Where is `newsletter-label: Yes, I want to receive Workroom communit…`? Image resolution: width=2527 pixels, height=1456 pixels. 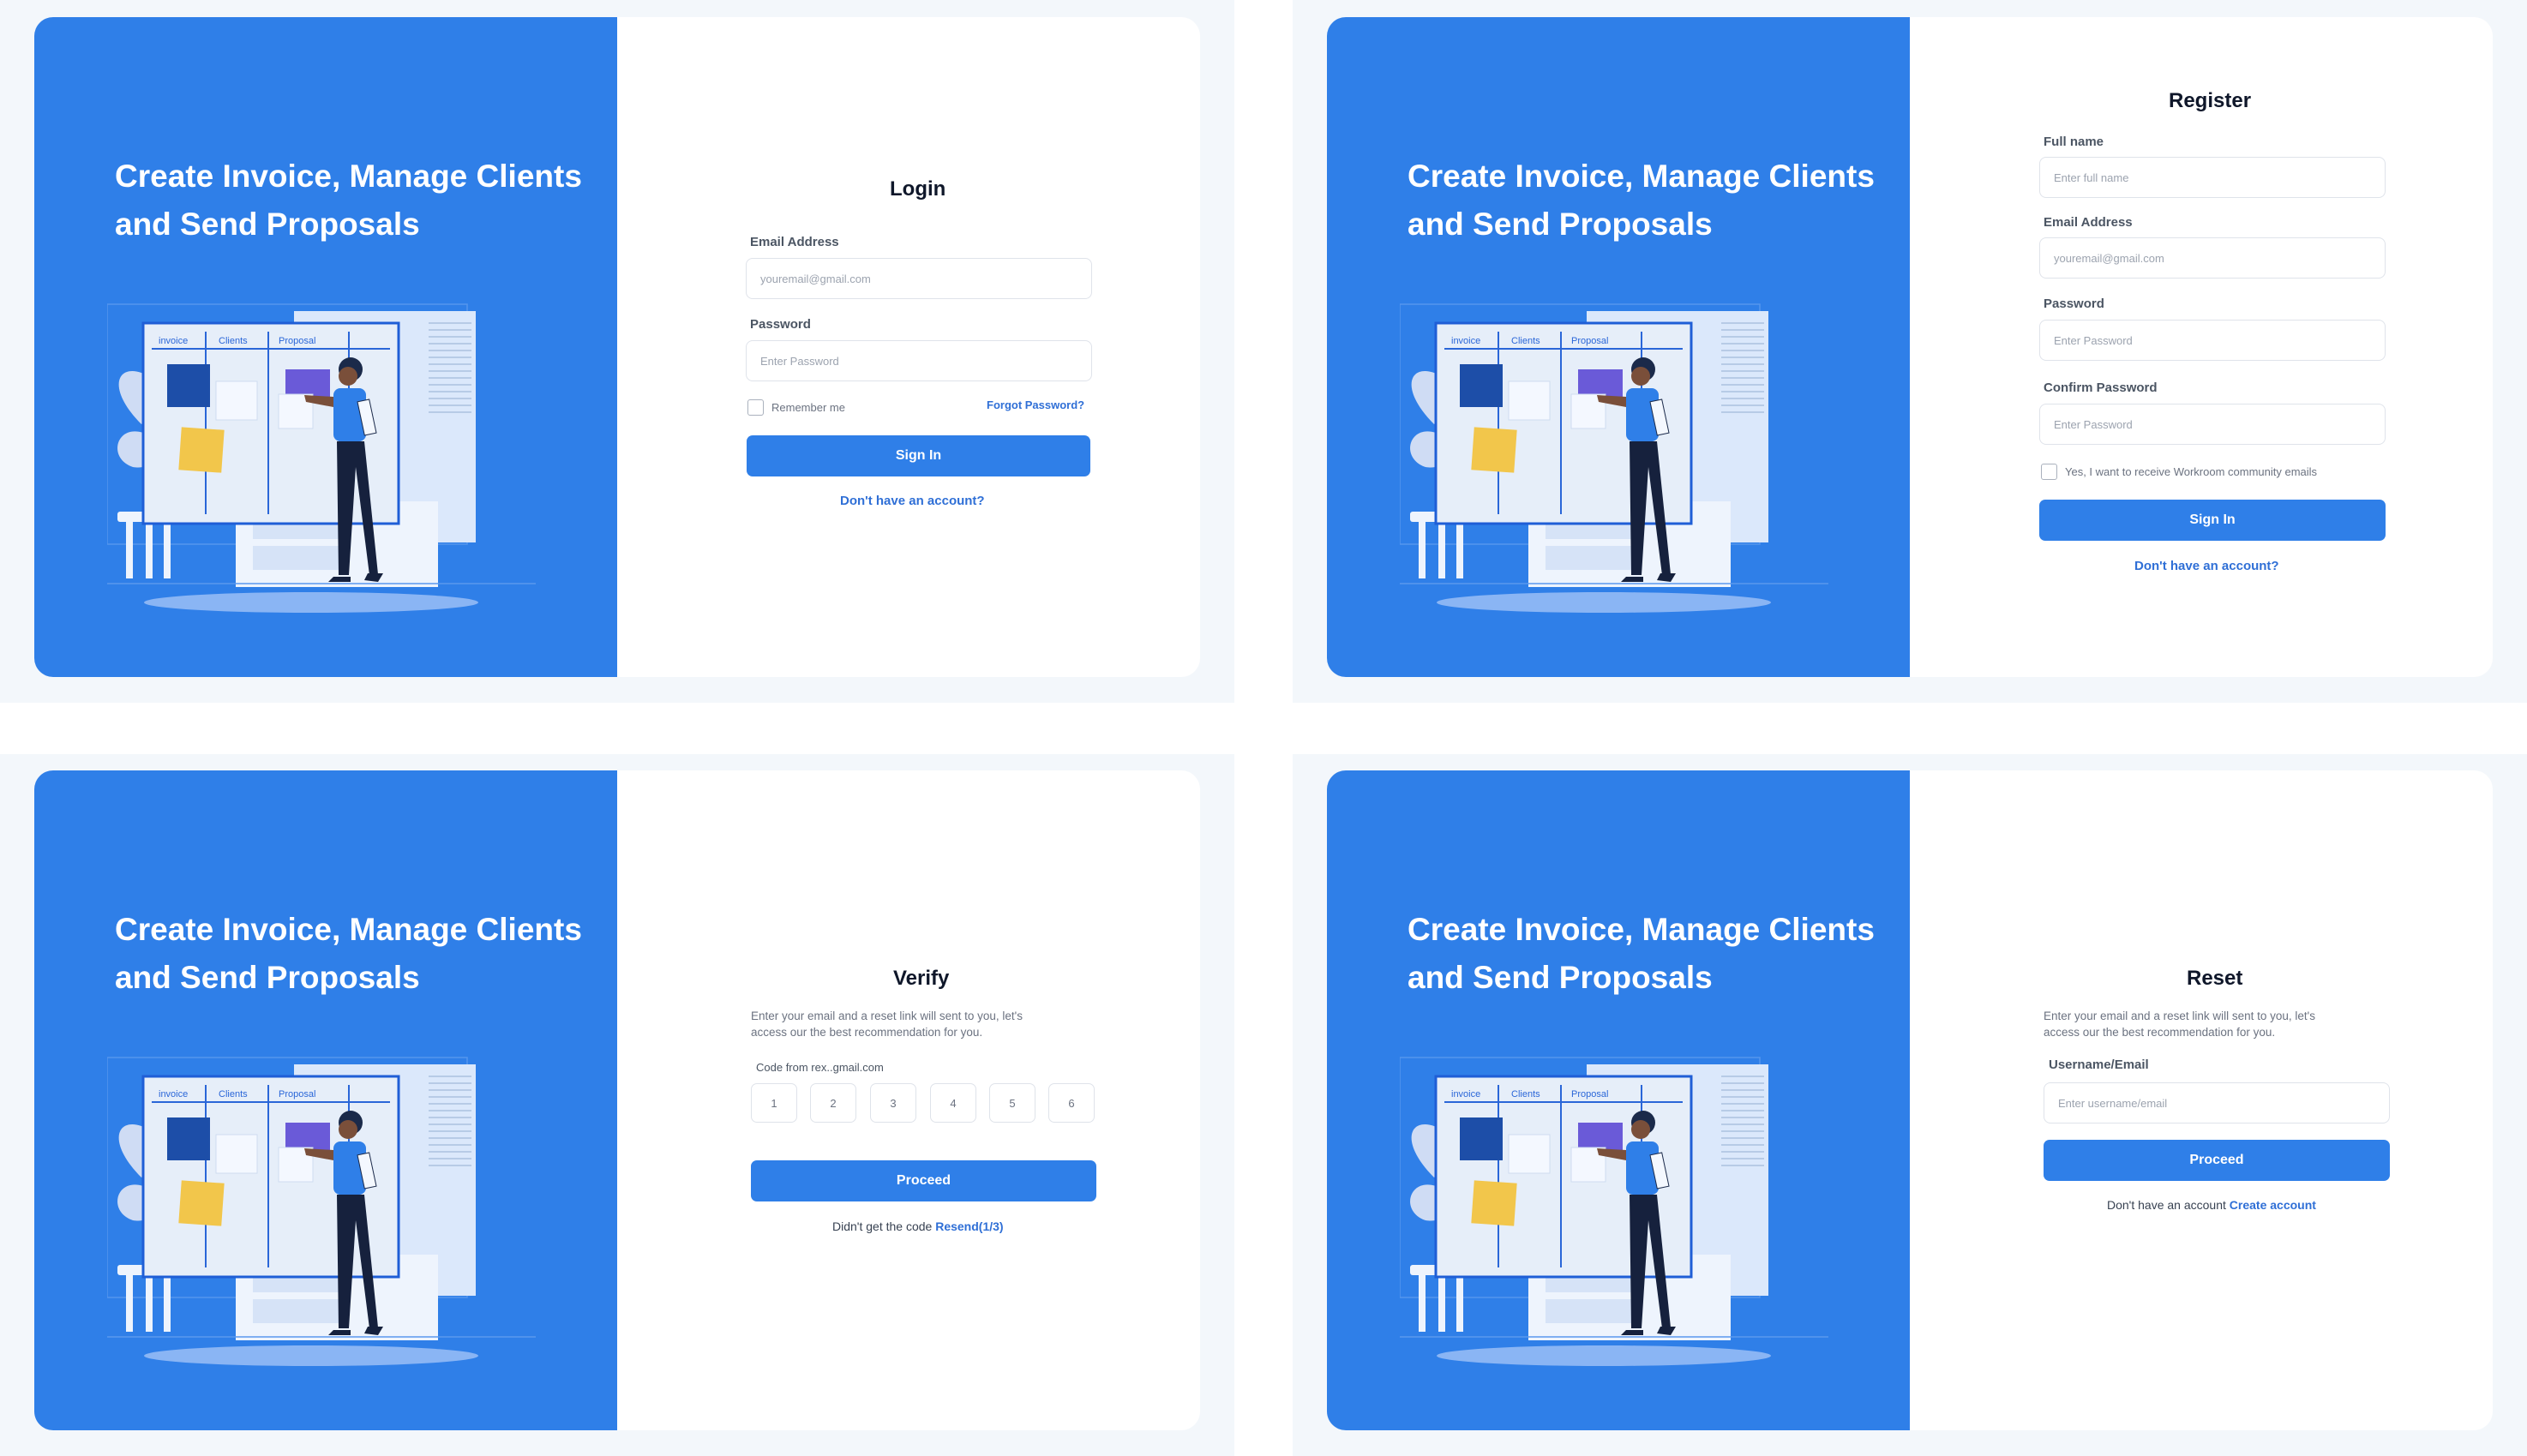
newsletter-label: Yes, I want to receive Workroom communit… is located at coordinates (2191, 472).